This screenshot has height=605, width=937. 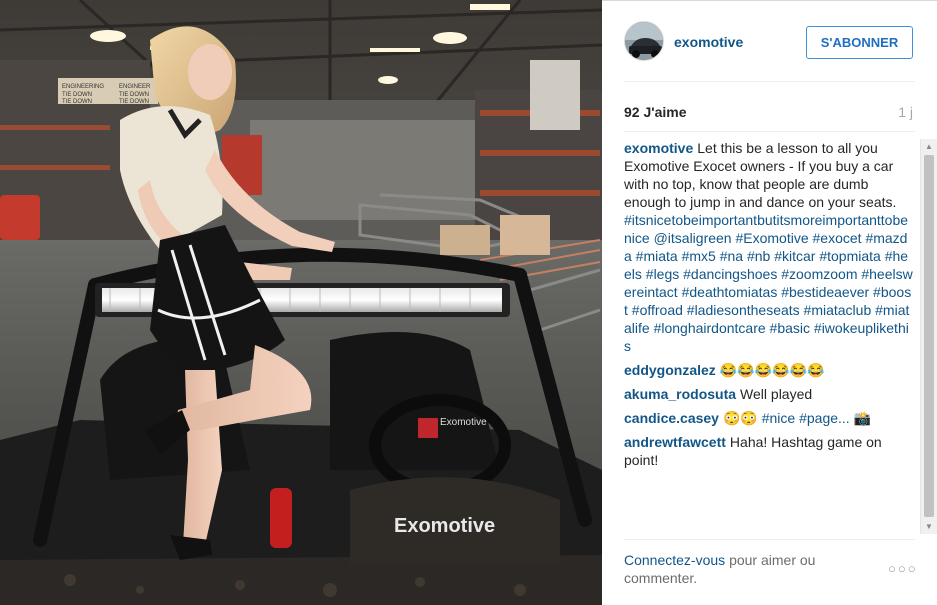 I want to click on comment-text: 😂😂😂😂😂😂, so click(x=772, y=370).